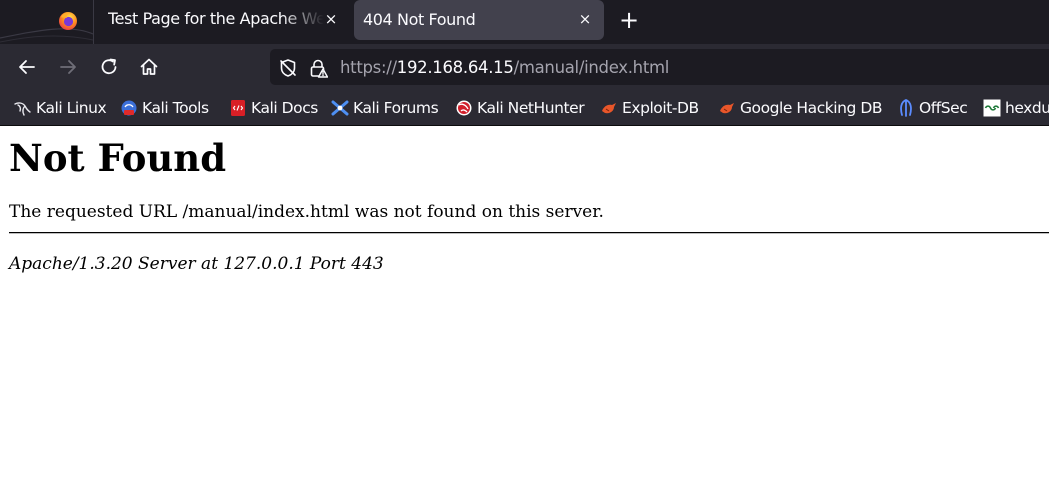 The width and height of the screenshot is (1049, 481). I want to click on bookmark-exploit-db: Exploit-DB, so click(649, 108).